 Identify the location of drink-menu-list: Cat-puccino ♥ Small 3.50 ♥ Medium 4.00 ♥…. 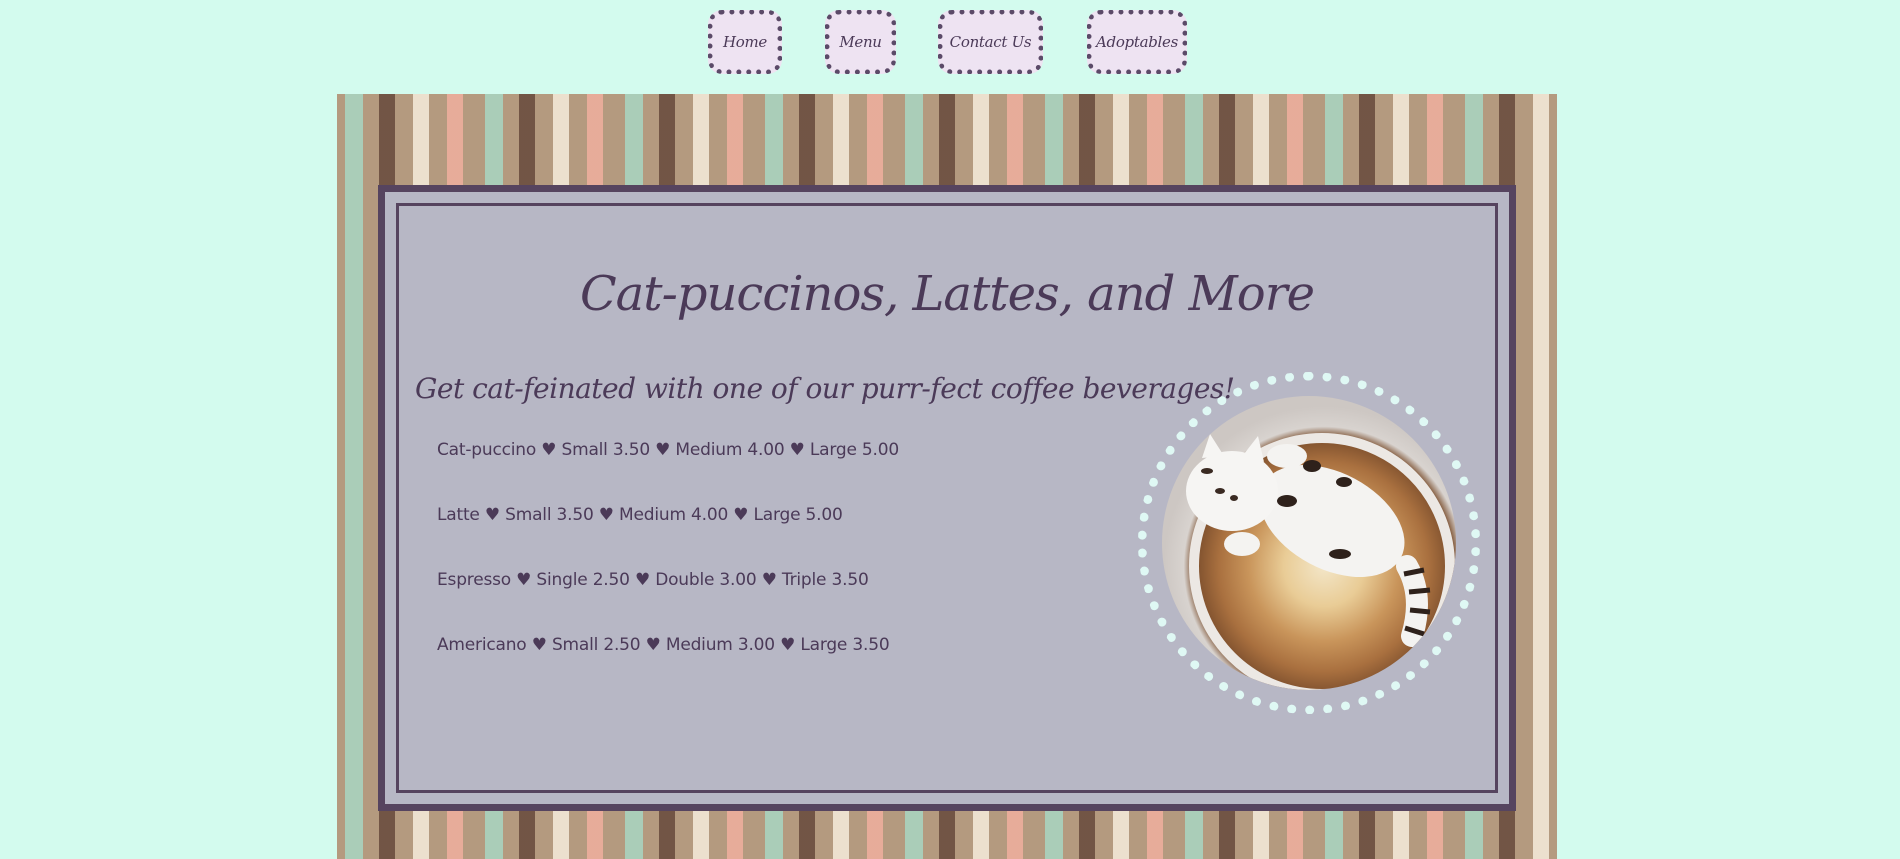
(668, 570).